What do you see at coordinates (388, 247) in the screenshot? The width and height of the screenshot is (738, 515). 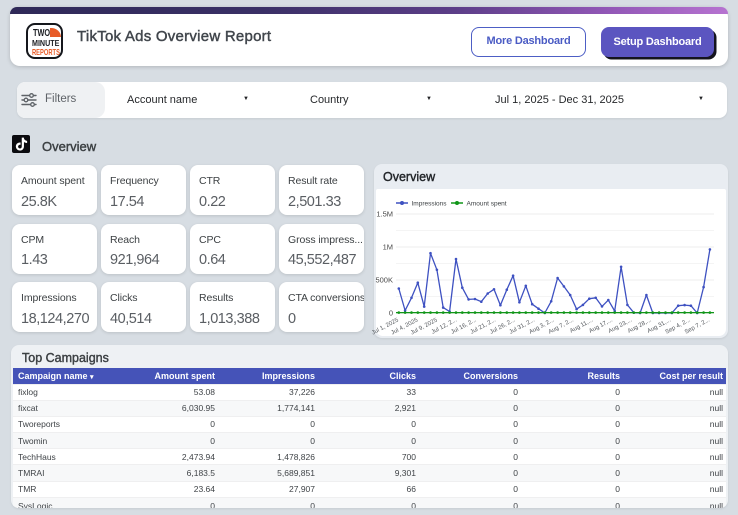 I see `svg-text: 1M` at bounding box center [388, 247].